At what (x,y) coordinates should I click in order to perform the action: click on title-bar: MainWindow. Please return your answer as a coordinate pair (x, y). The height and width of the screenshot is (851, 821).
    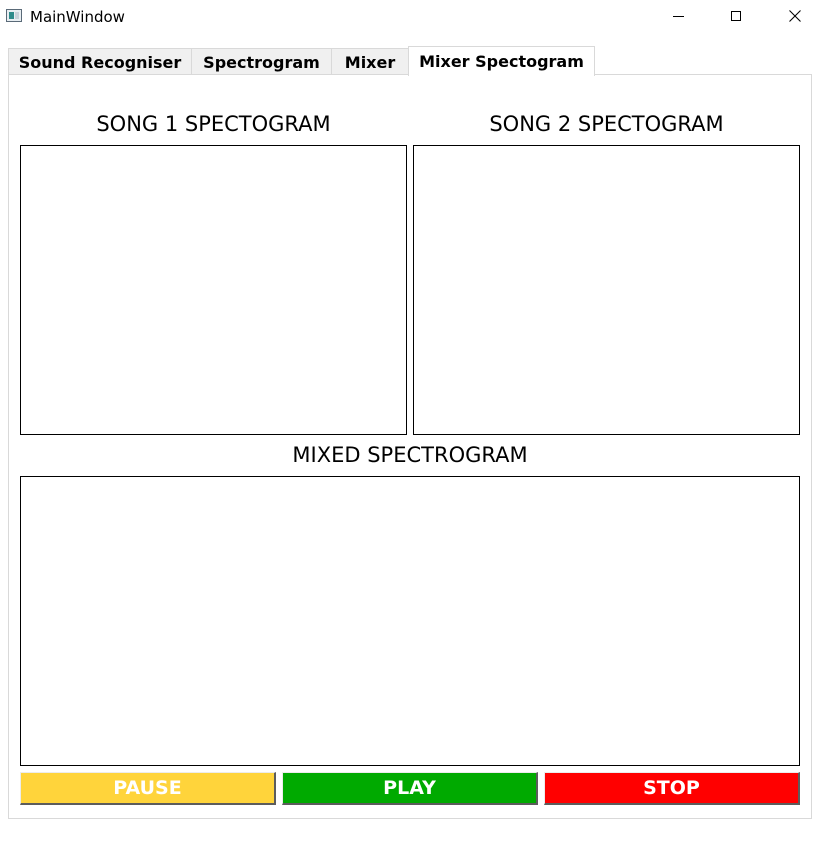
    Looking at the image, I should click on (410, 16).